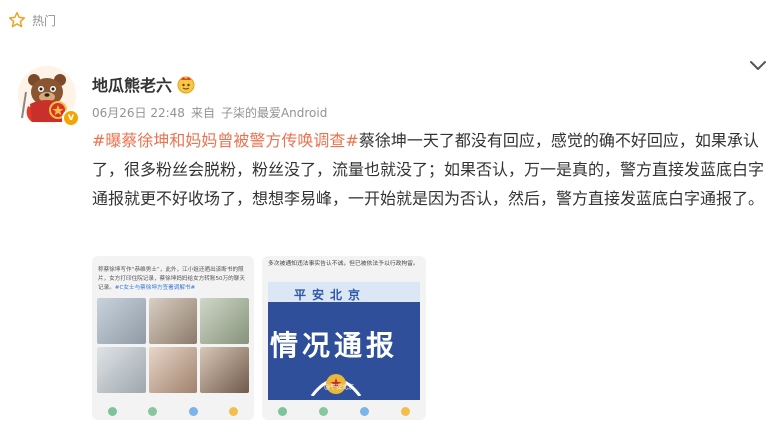 The image size is (780, 442). Describe the element at coordinates (330, 295) in the screenshot. I see `poster-header: 平安北京` at that location.